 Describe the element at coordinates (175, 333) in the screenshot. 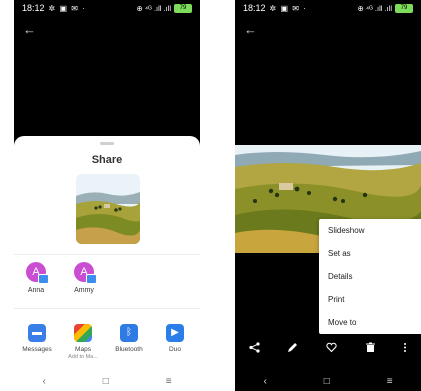

I see `video-icon: ▶` at that location.